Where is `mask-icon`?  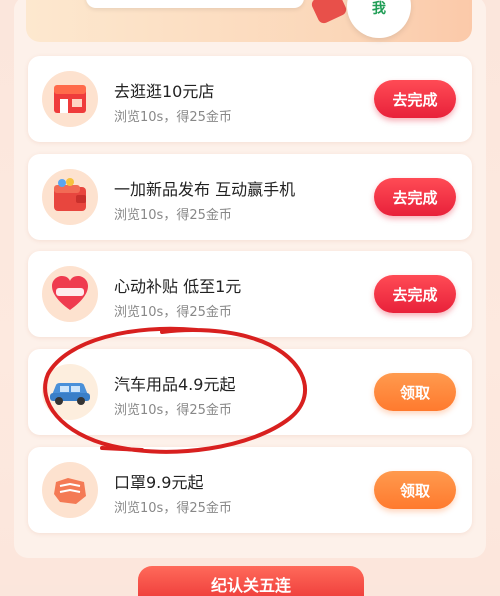
mask-icon is located at coordinates (70, 490).